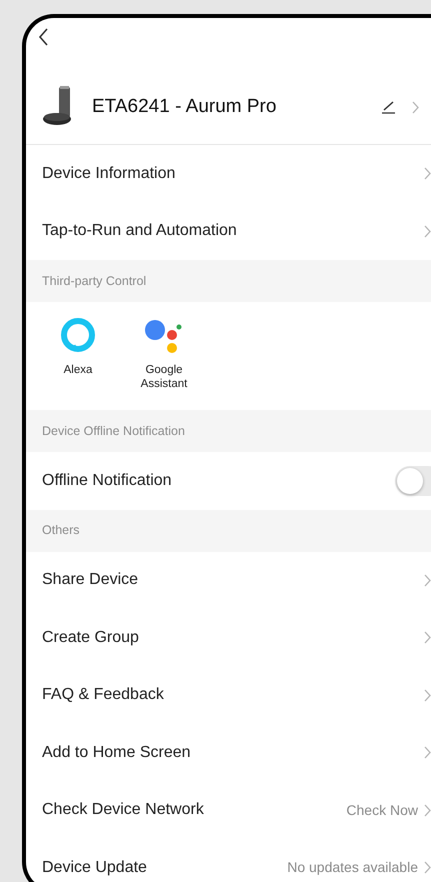 The height and width of the screenshot is (882, 431). What do you see at coordinates (123, 810) in the screenshot?
I see `row-label: Check Device Network` at bounding box center [123, 810].